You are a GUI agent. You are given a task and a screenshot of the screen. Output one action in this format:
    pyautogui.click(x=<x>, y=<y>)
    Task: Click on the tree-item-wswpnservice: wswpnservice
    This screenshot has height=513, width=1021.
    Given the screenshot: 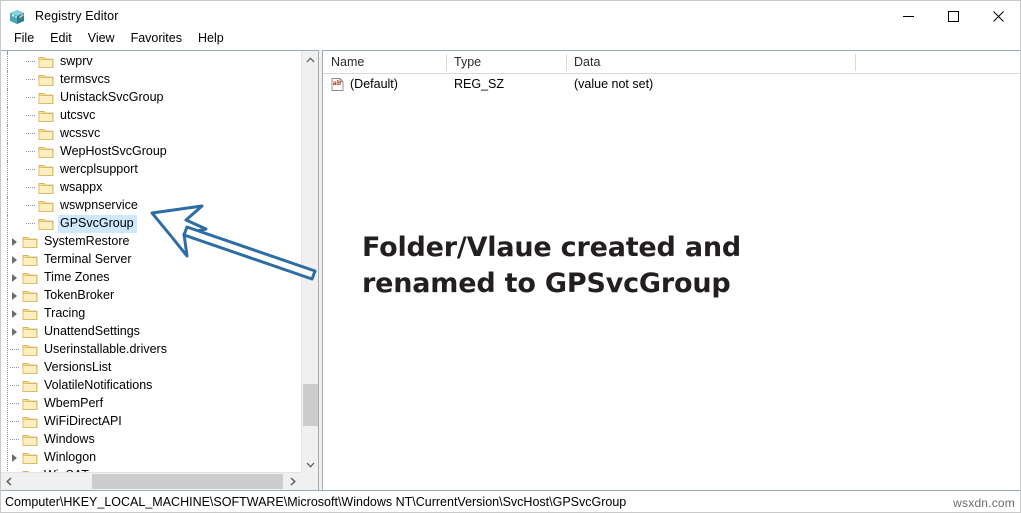 What is the action you would take?
    pyautogui.click(x=150, y=206)
    